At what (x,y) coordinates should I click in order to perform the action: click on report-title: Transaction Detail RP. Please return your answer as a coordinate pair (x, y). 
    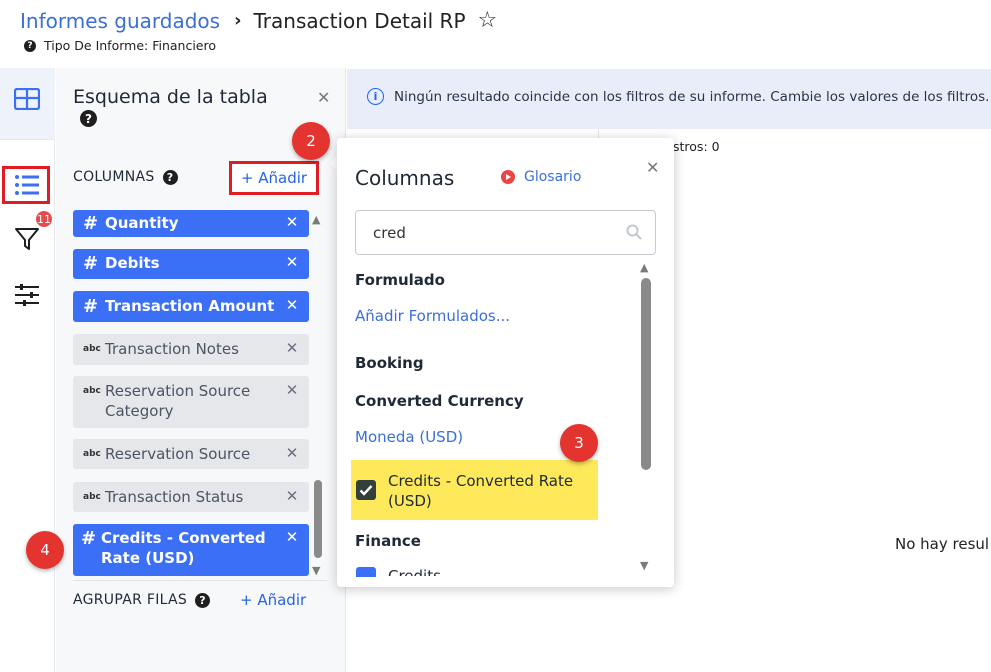
    Looking at the image, I should click on (359, 20).